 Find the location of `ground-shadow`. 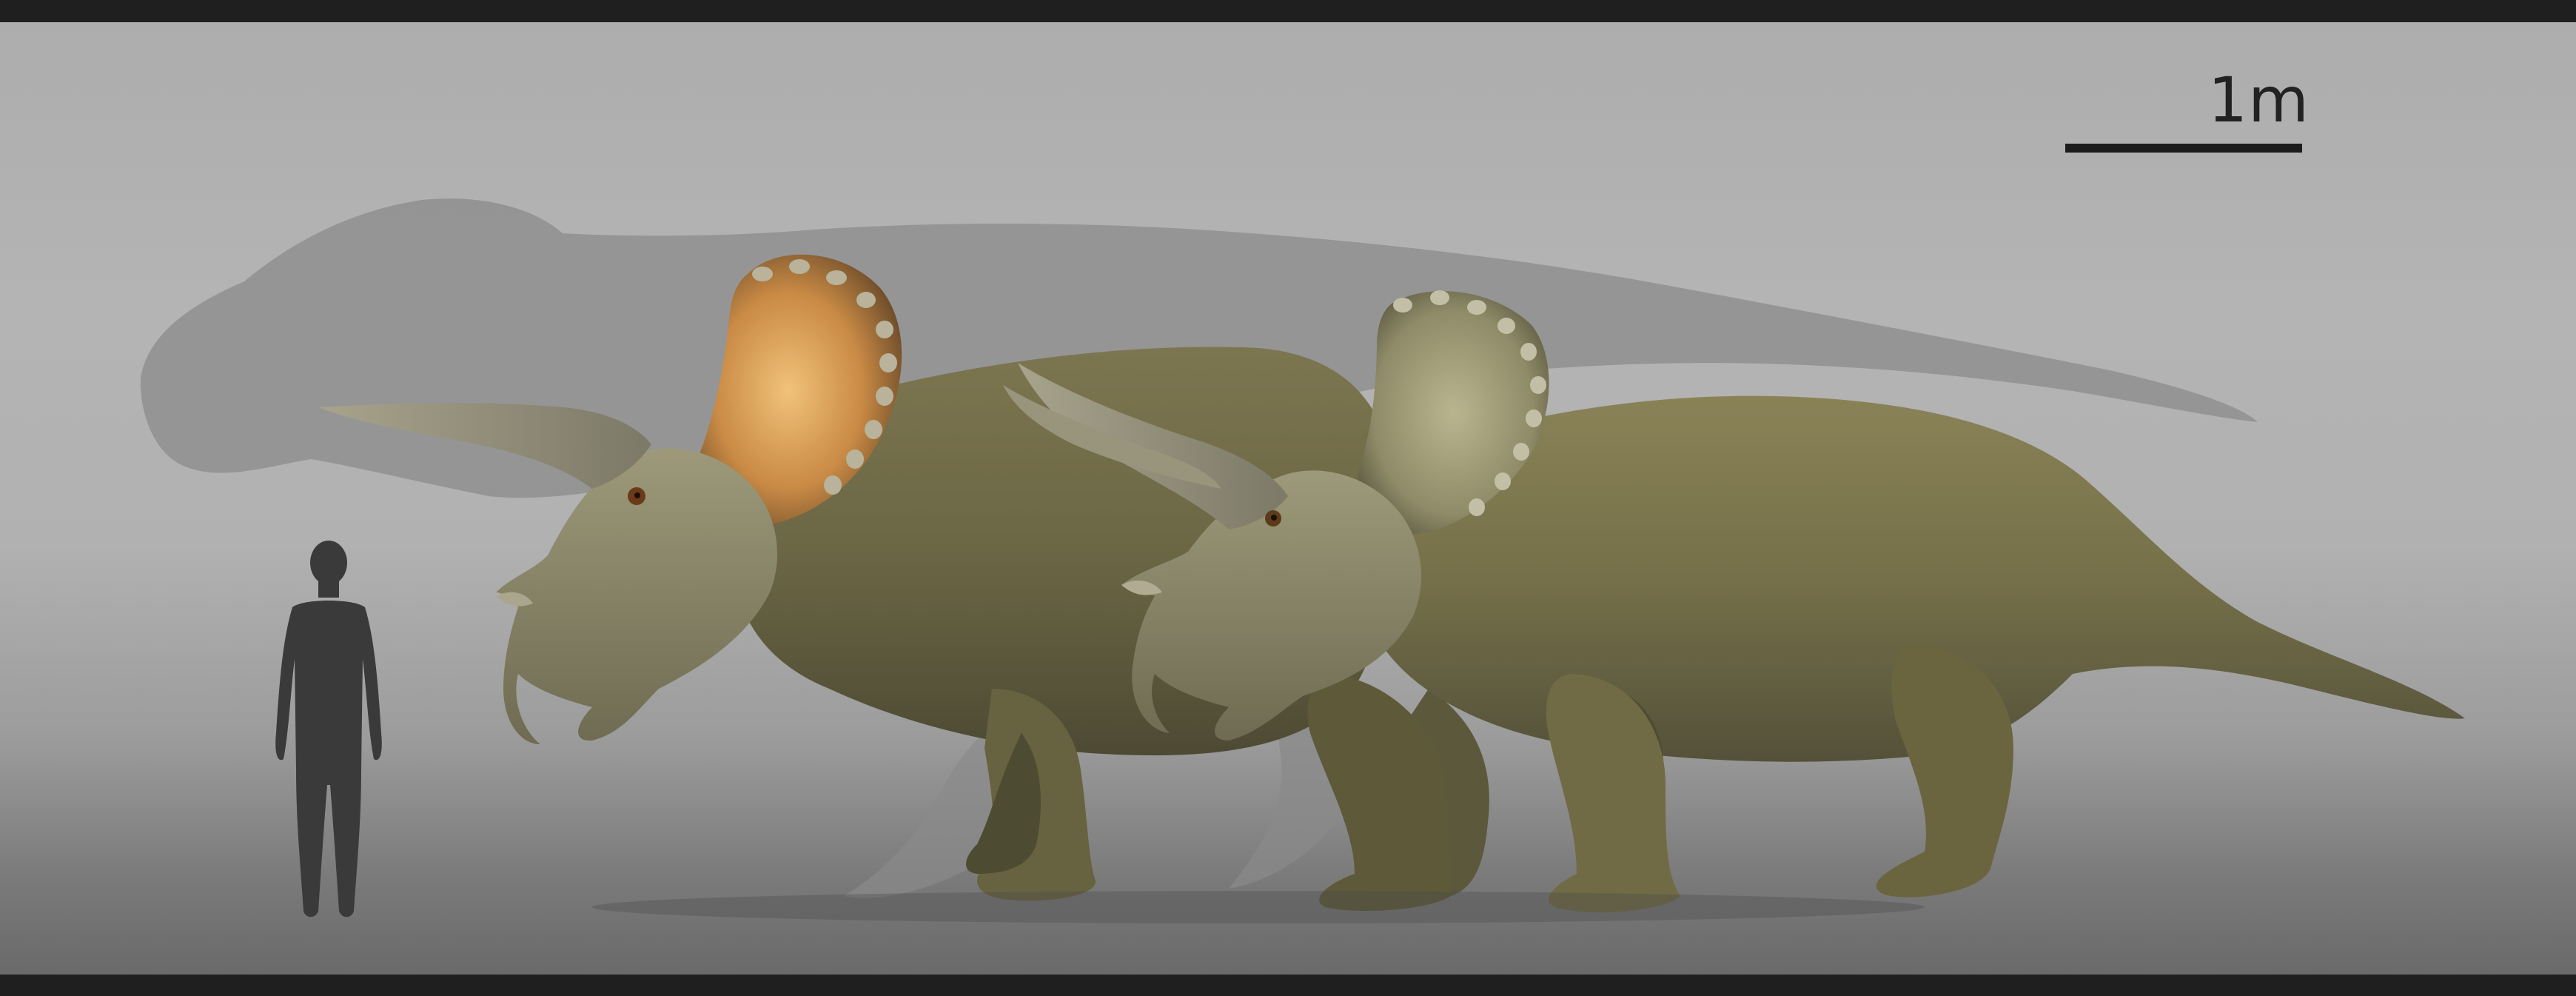

ground-shadow is located at coordinates (1258, 907).